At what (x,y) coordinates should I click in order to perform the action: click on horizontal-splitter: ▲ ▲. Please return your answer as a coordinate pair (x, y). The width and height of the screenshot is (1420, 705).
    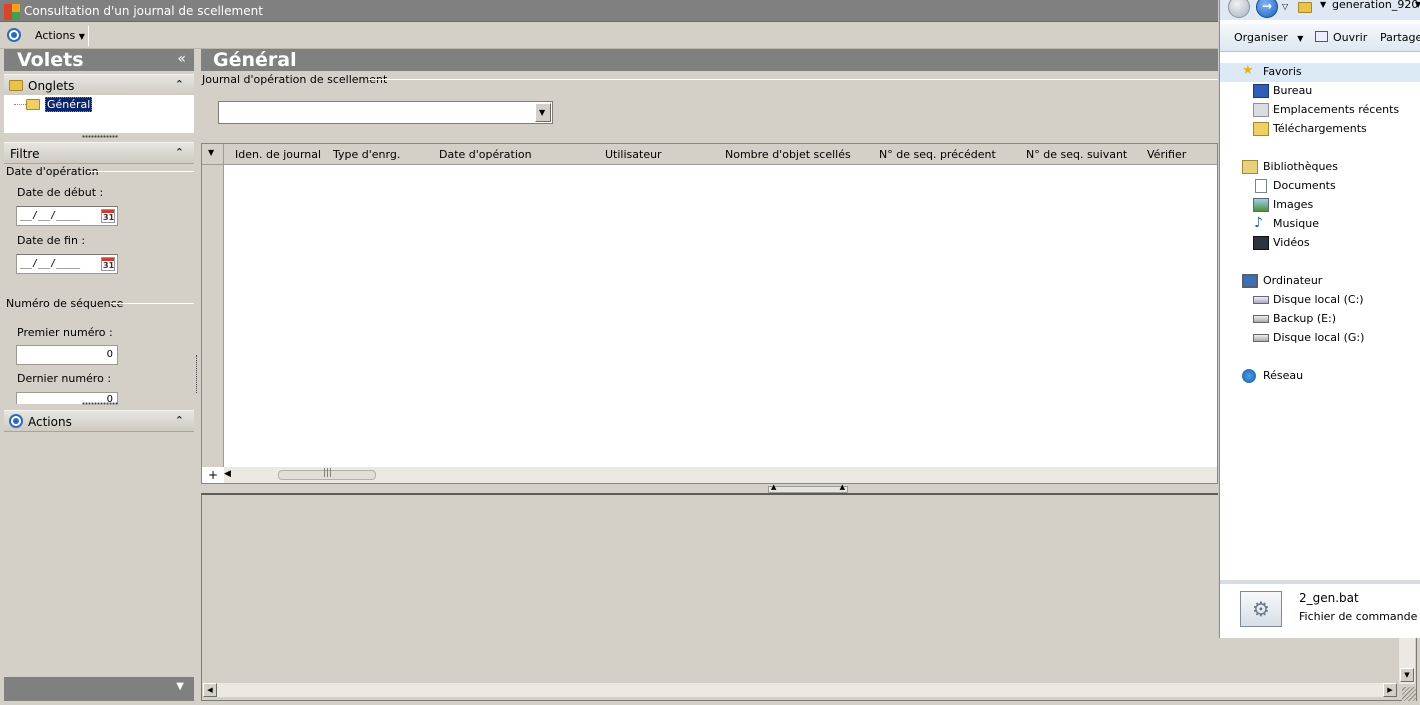
    Looking at the image, I should click on (808, 488).